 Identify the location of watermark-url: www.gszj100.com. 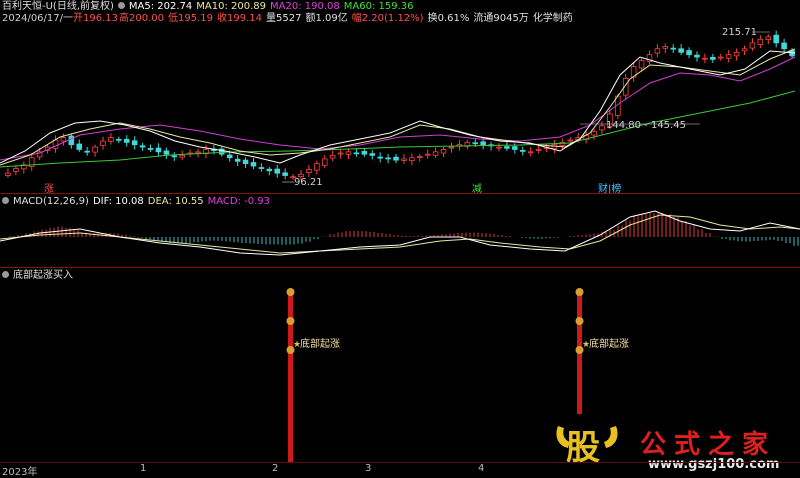
(714, 464).